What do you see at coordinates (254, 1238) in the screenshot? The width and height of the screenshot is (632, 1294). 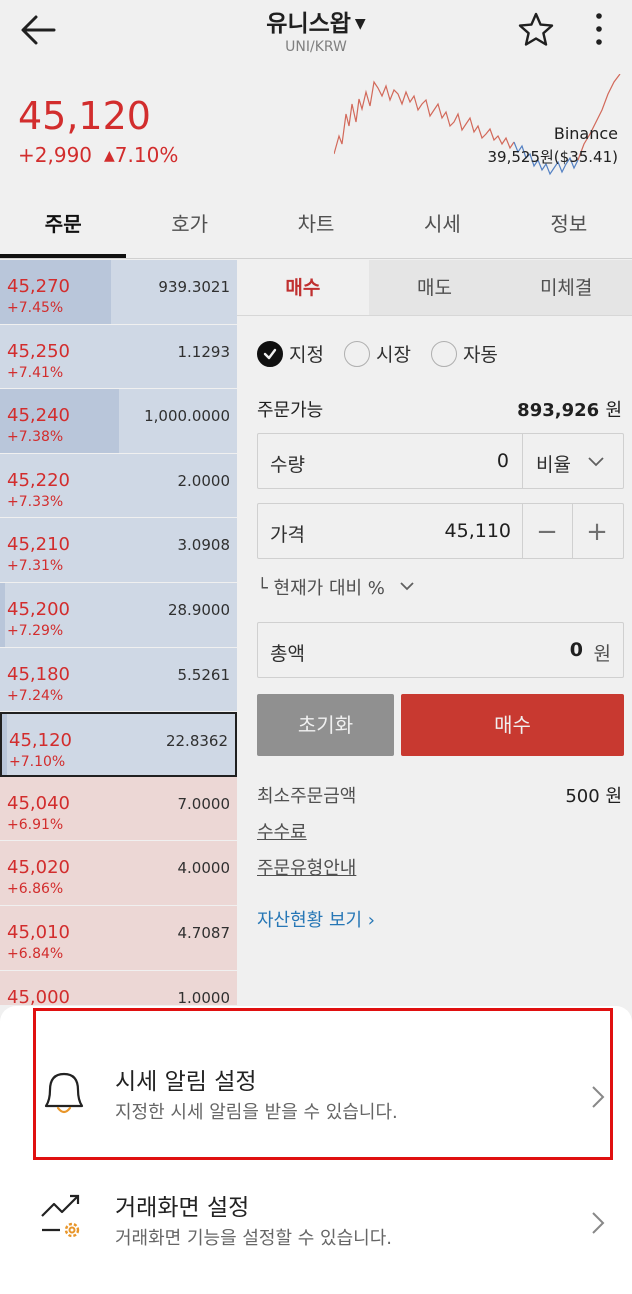 I see `trading-settings-desc: 거래화면 기능을 설정할 수 있습니다.` at bounding box center [254, 1238].